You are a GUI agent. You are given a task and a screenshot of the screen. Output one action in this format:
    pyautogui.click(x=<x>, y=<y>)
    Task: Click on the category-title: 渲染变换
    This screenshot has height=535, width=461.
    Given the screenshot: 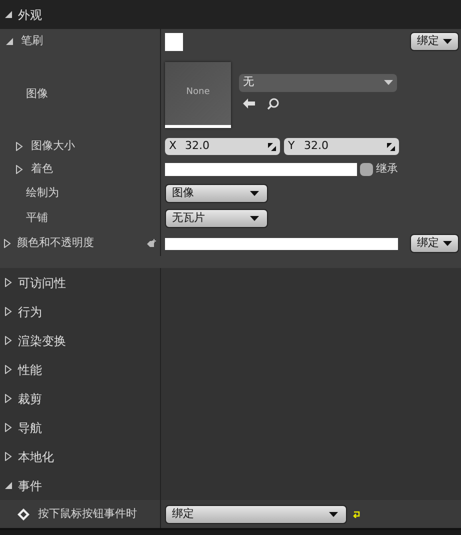 What is the action you would take?
    pyautogui.click(x=42, y=341)
    